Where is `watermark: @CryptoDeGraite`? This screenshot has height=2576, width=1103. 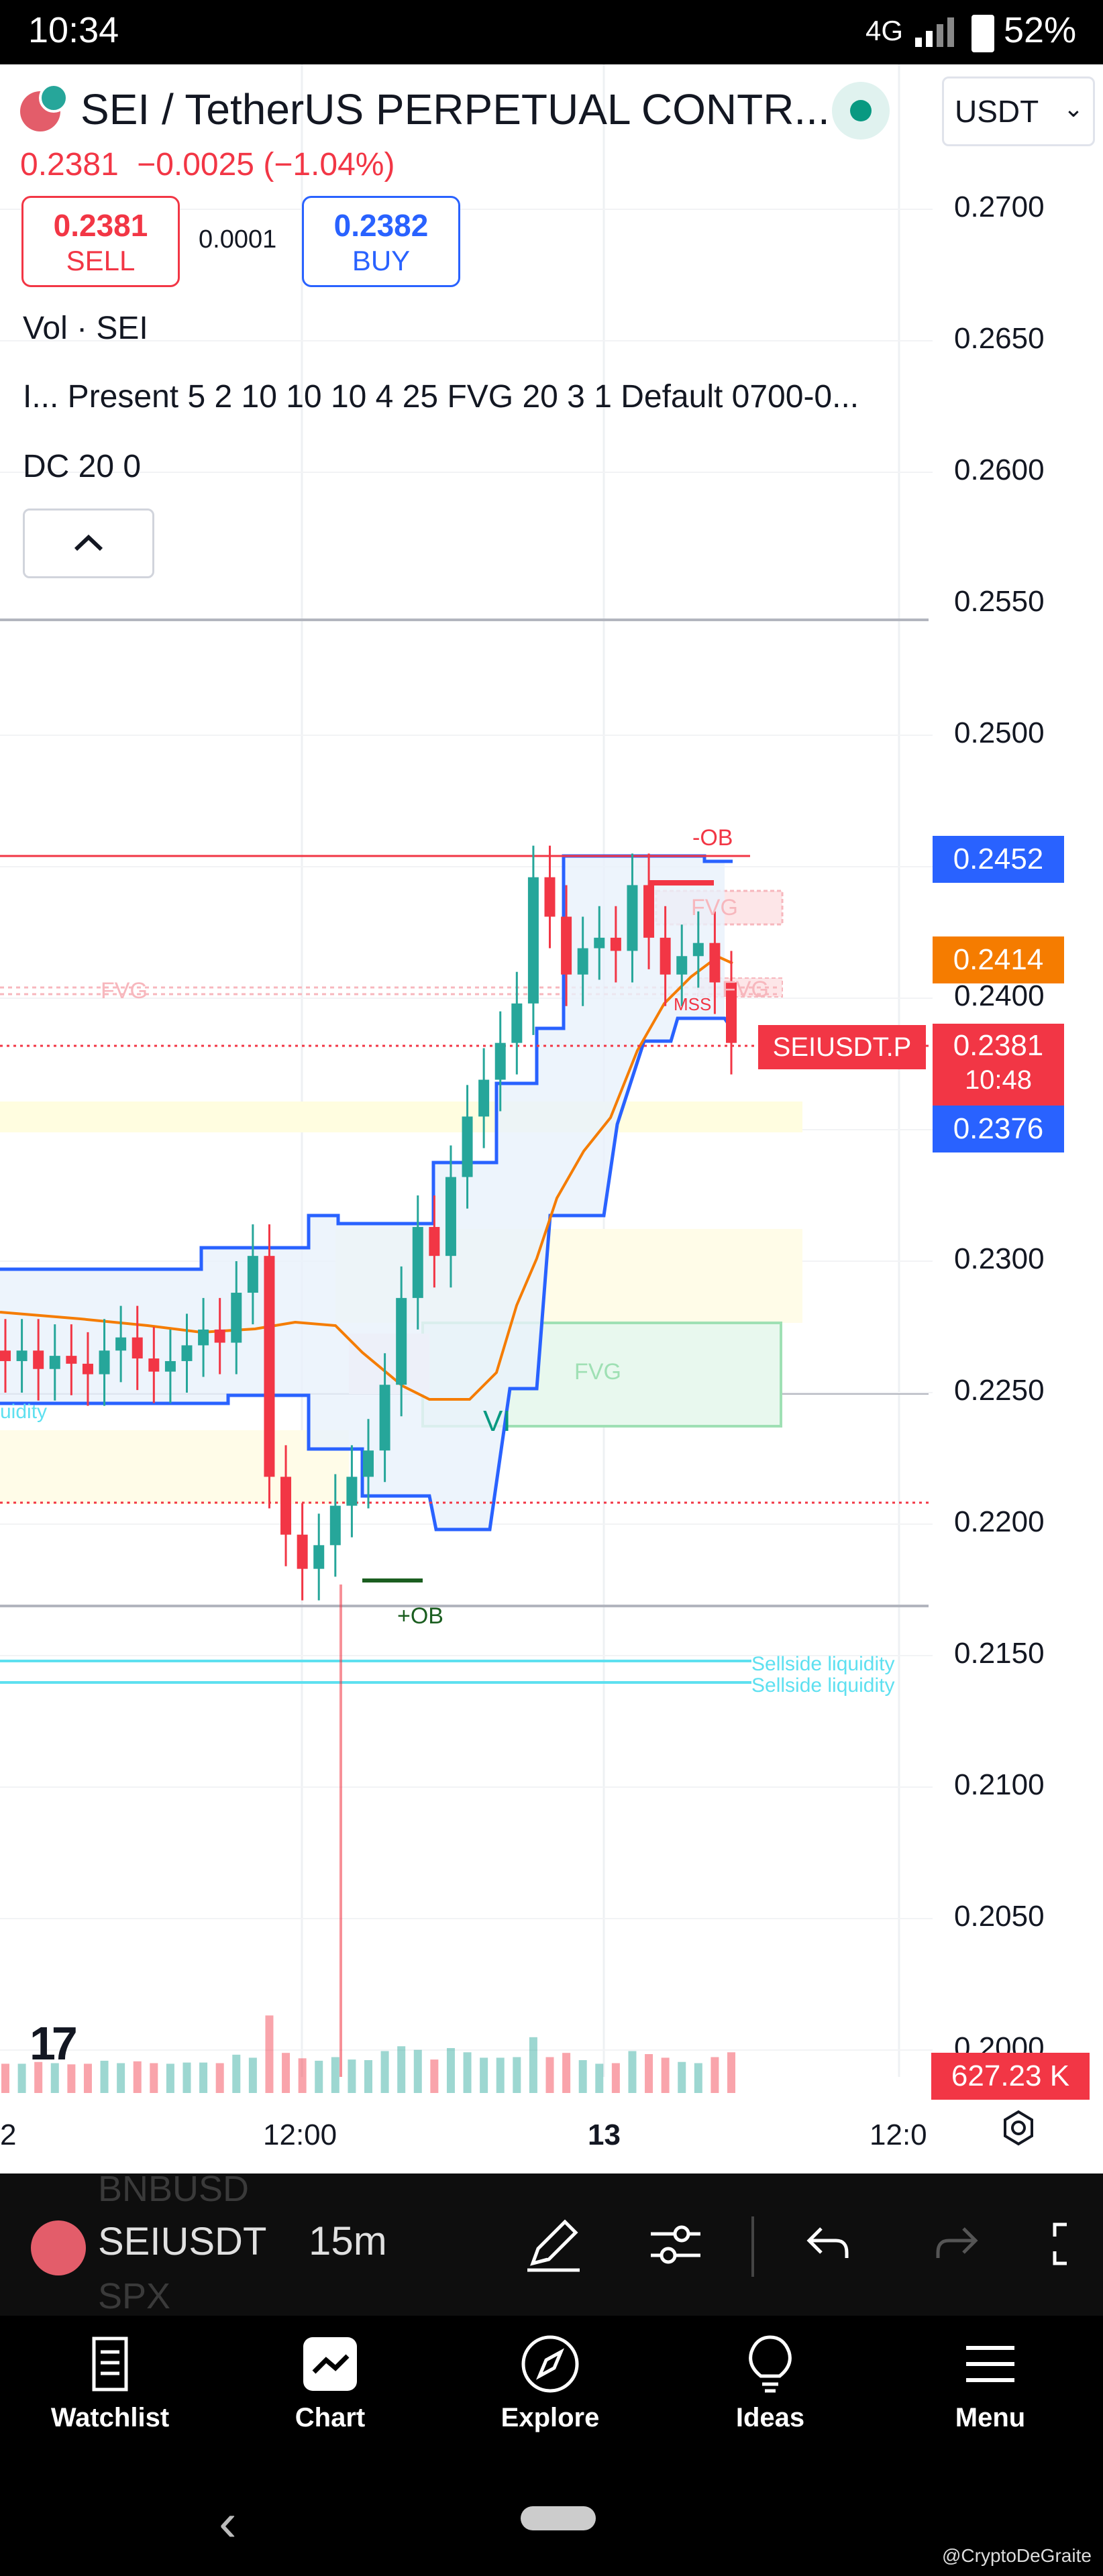 watermark: @CryptoDeGraite is located at coordinates (1017, 2555).